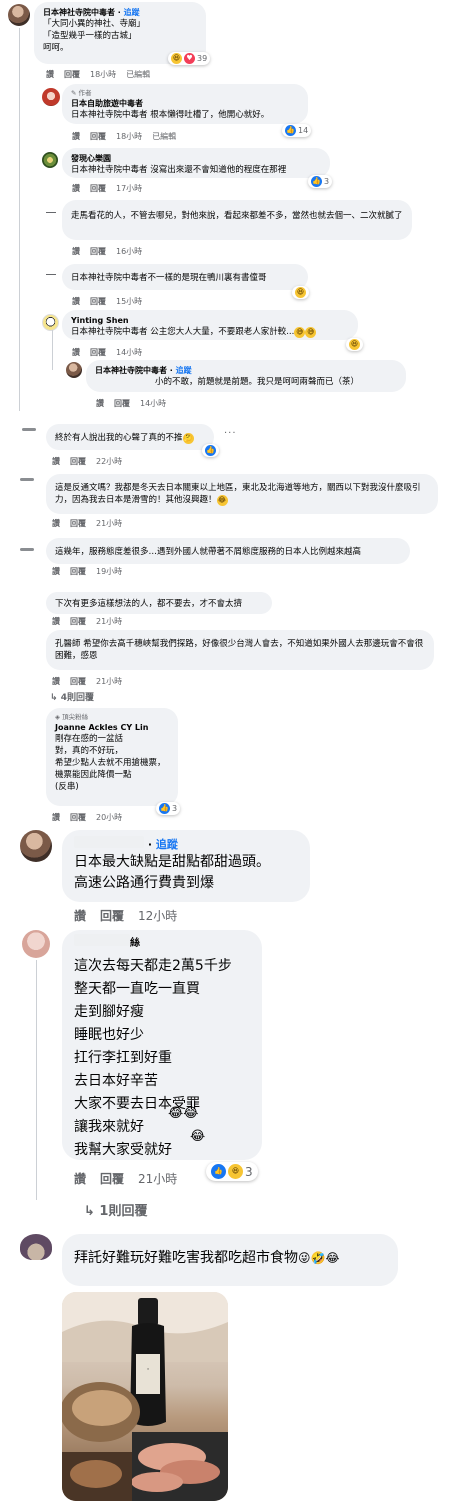 The height and width of the screenshot is (1501, 457). Describe the element at coordinates (297, 130) in the screenshot. I see `reaction-count: 👍 14` at that location.